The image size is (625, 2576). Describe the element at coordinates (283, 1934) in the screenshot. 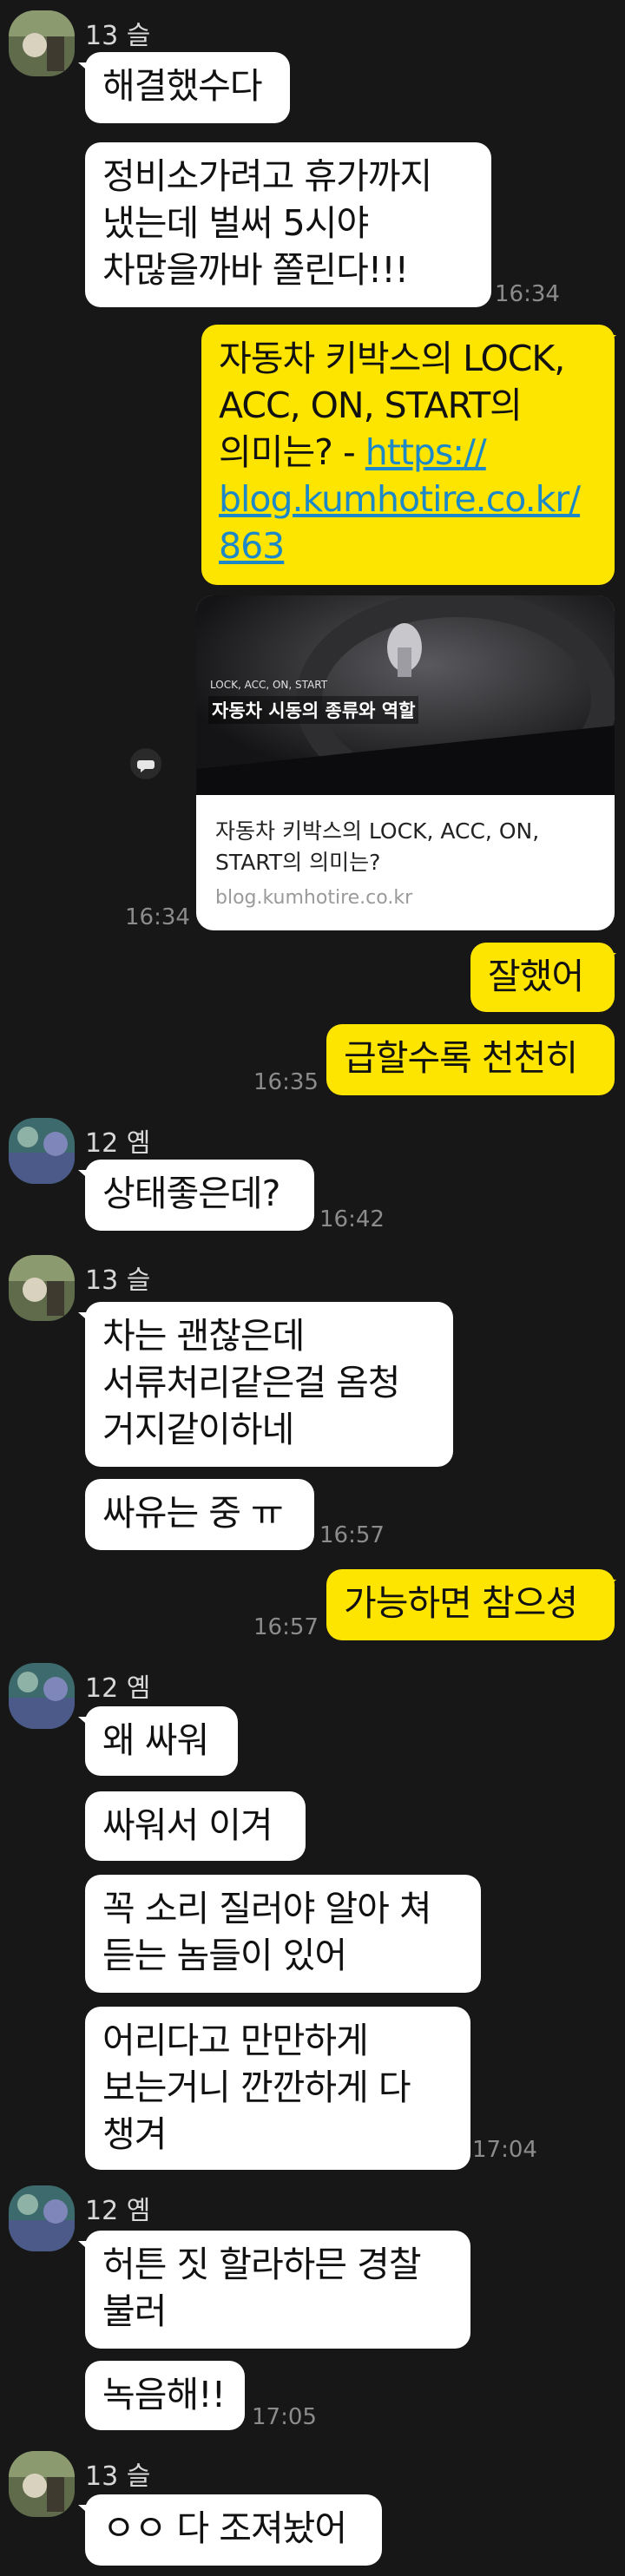

I see `message-bubble: 꼭 소리 질러야 알아 쳐 듣는 놈들이 있어` at that location.